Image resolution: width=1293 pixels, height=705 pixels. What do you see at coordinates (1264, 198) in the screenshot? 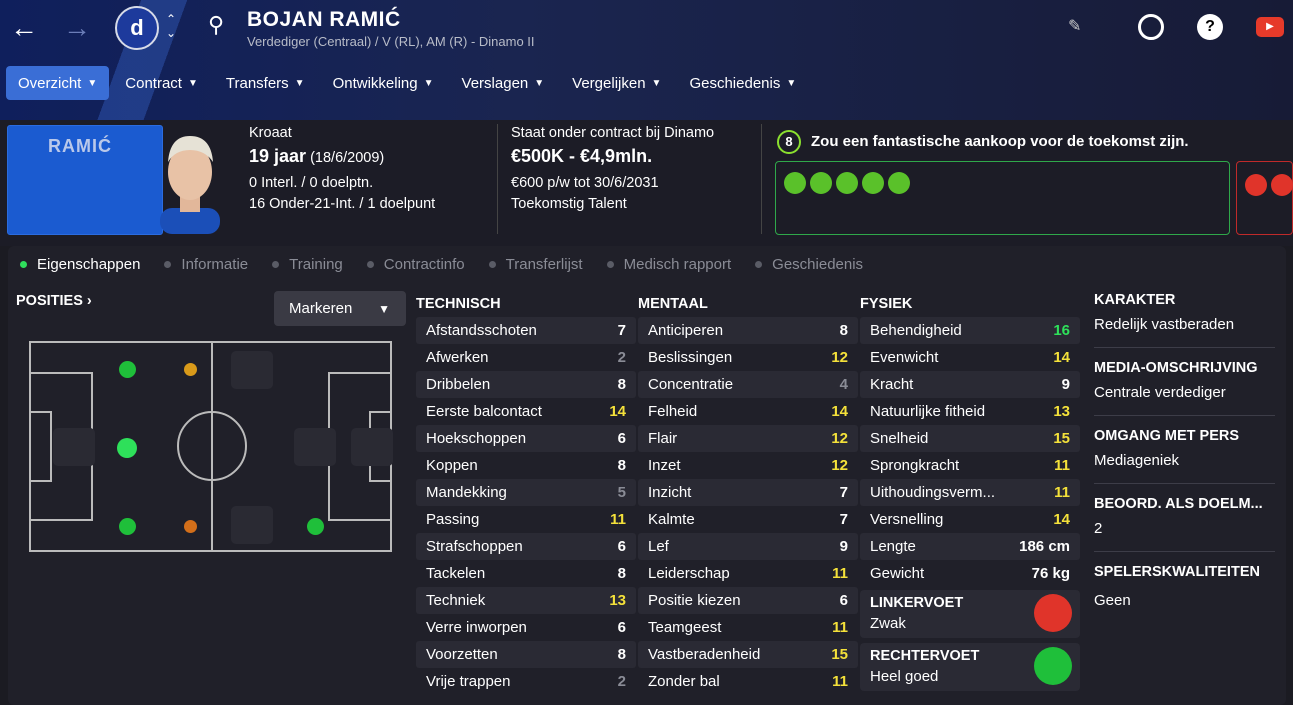
I see `weaknesses-box` at bounding box center [1264, 198].